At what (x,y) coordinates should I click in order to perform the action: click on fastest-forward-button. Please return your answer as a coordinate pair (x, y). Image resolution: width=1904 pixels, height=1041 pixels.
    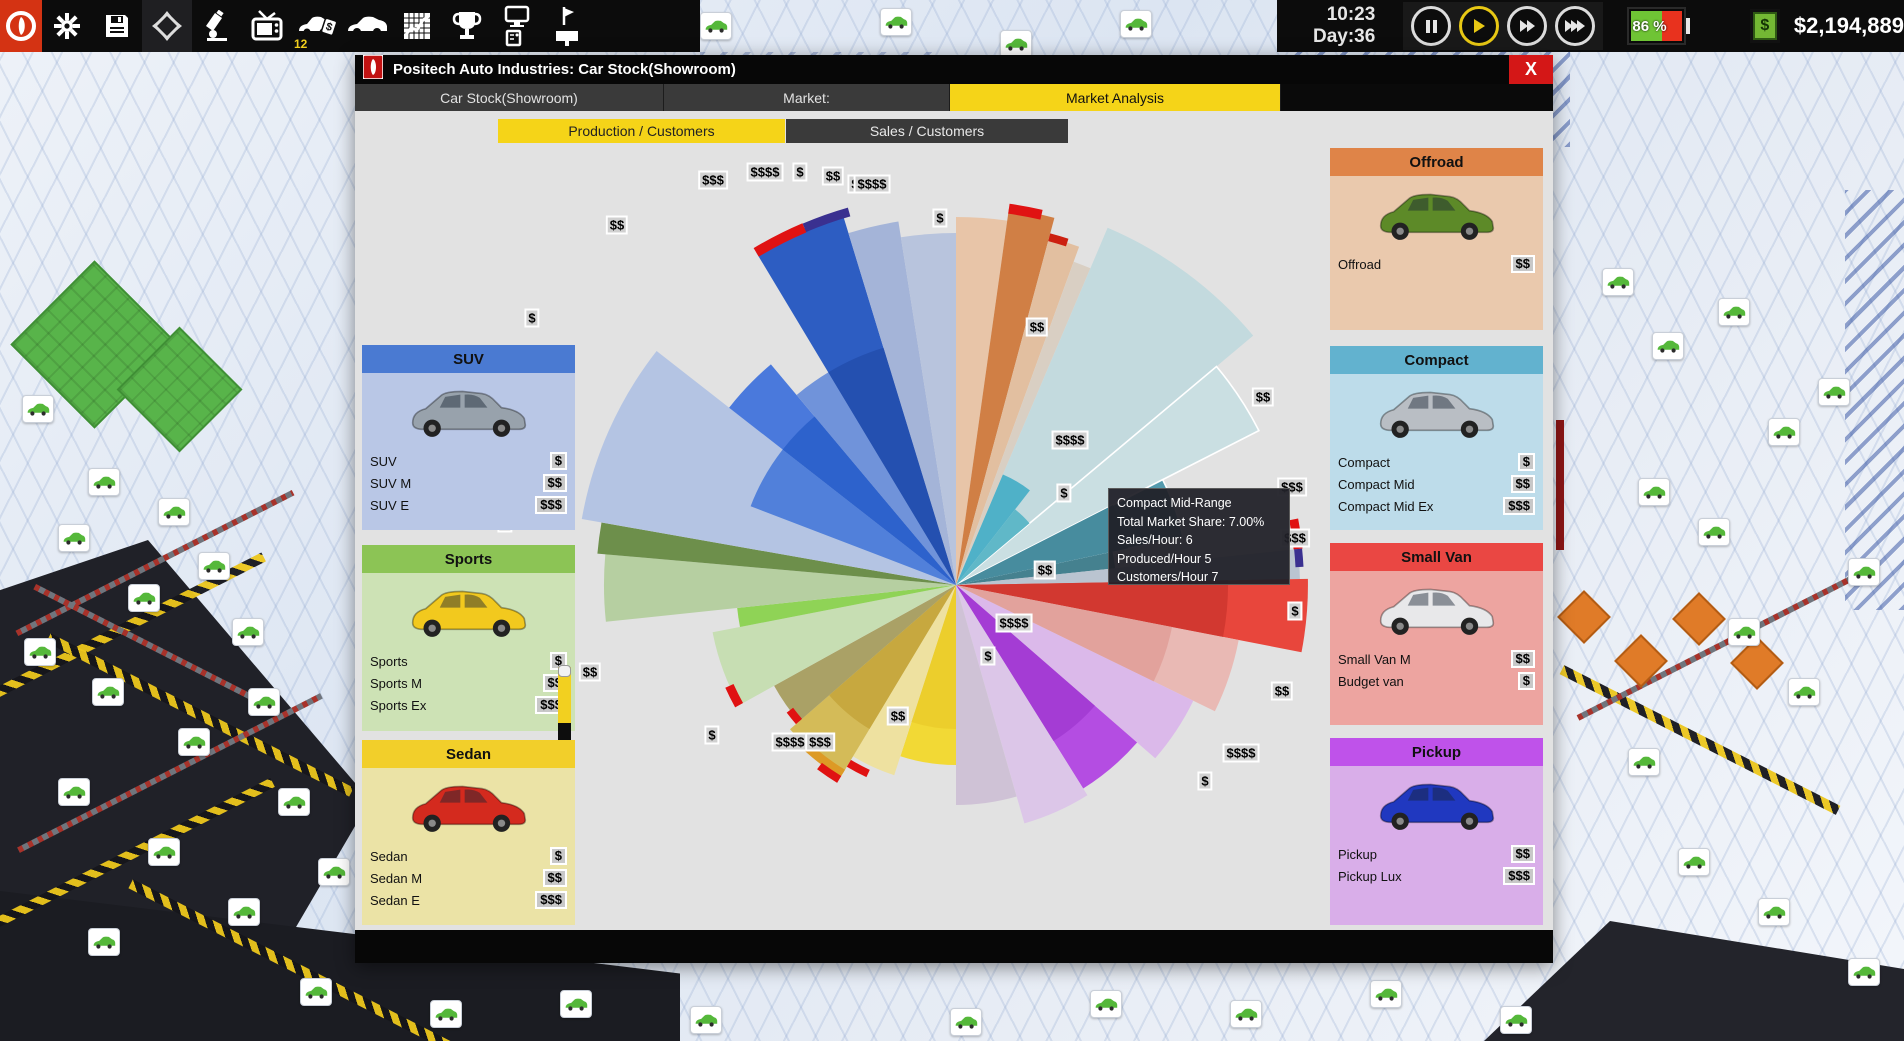
    Looking at the image, I should click on (1575, 26).